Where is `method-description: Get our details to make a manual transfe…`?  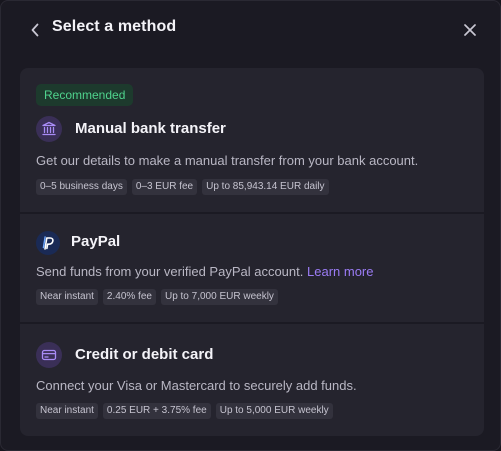
method-description: Get our details to make a manual transfe… is located at coordinates (227, 160).